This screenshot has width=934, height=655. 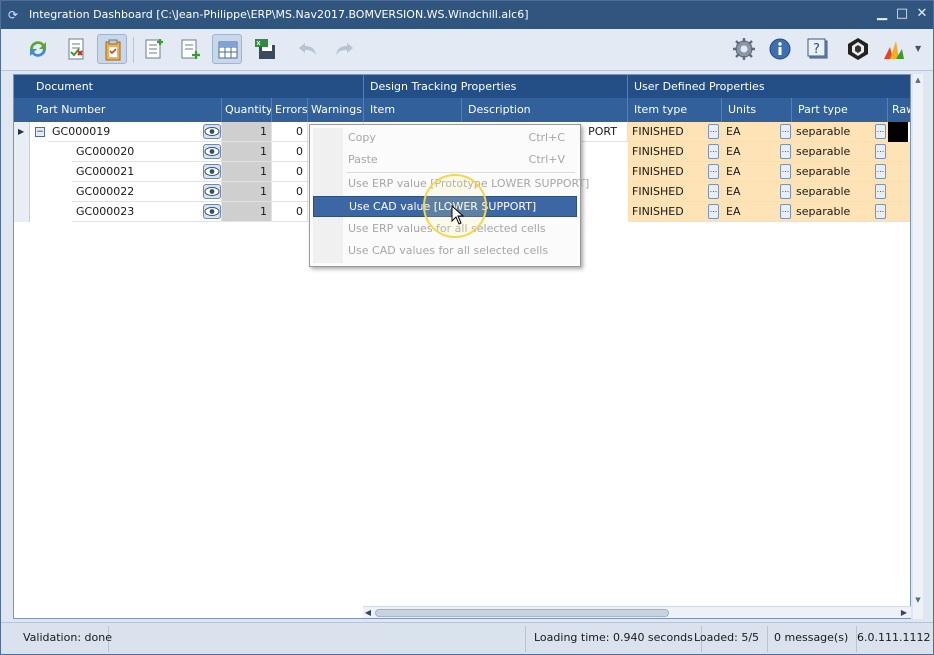 What do you see at coordinates (546, 159) in the screenshot?
I see `menu-item-shortcut: Ctrl+V` at bounding box center [546, 159].